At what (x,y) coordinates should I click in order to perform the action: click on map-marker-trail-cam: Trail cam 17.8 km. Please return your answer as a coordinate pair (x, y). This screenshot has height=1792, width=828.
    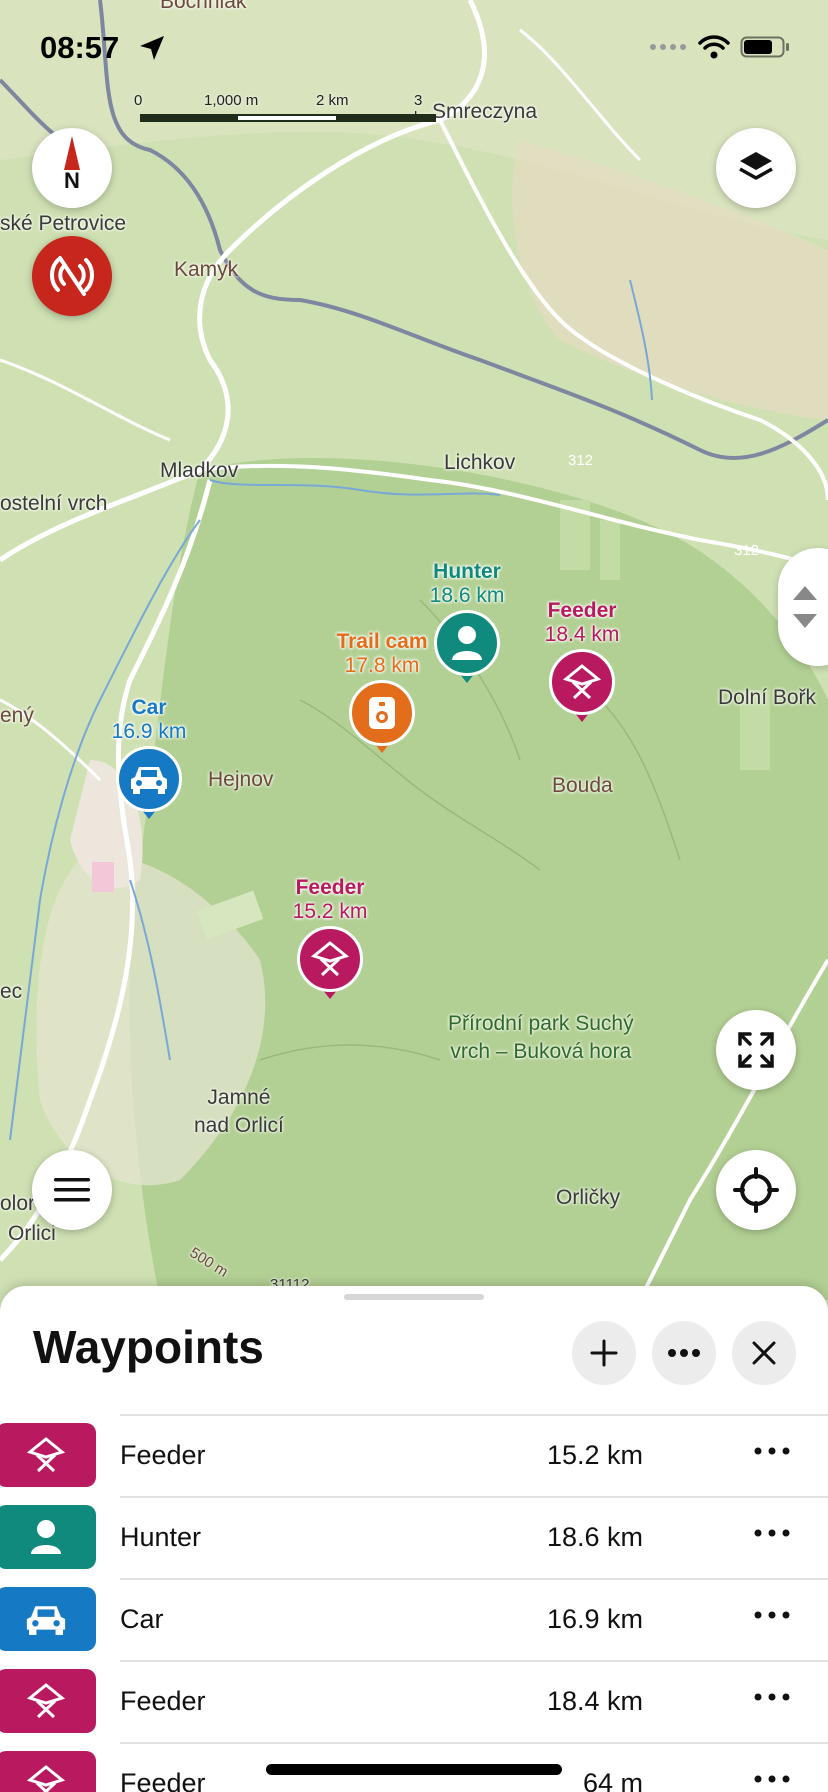
    Looking at the image, I should click on (382, 691).